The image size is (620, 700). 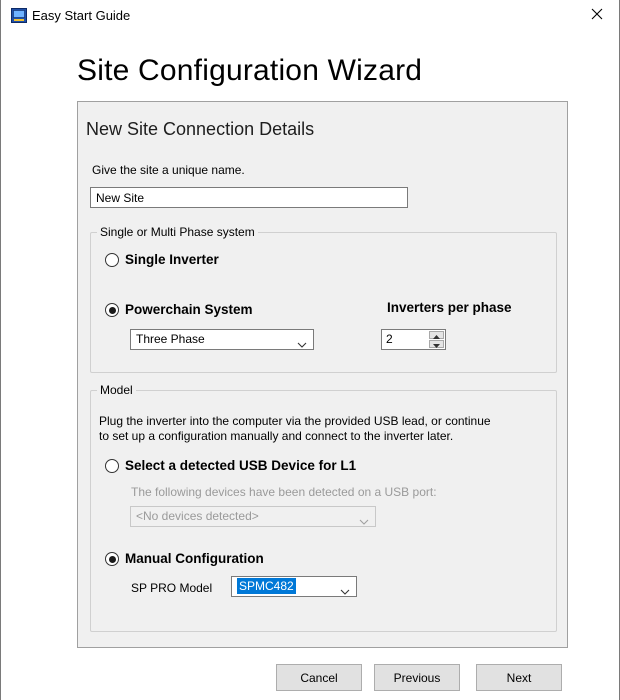 I want to click on model-label: SP PRO Model, so click(x=172, y=588).